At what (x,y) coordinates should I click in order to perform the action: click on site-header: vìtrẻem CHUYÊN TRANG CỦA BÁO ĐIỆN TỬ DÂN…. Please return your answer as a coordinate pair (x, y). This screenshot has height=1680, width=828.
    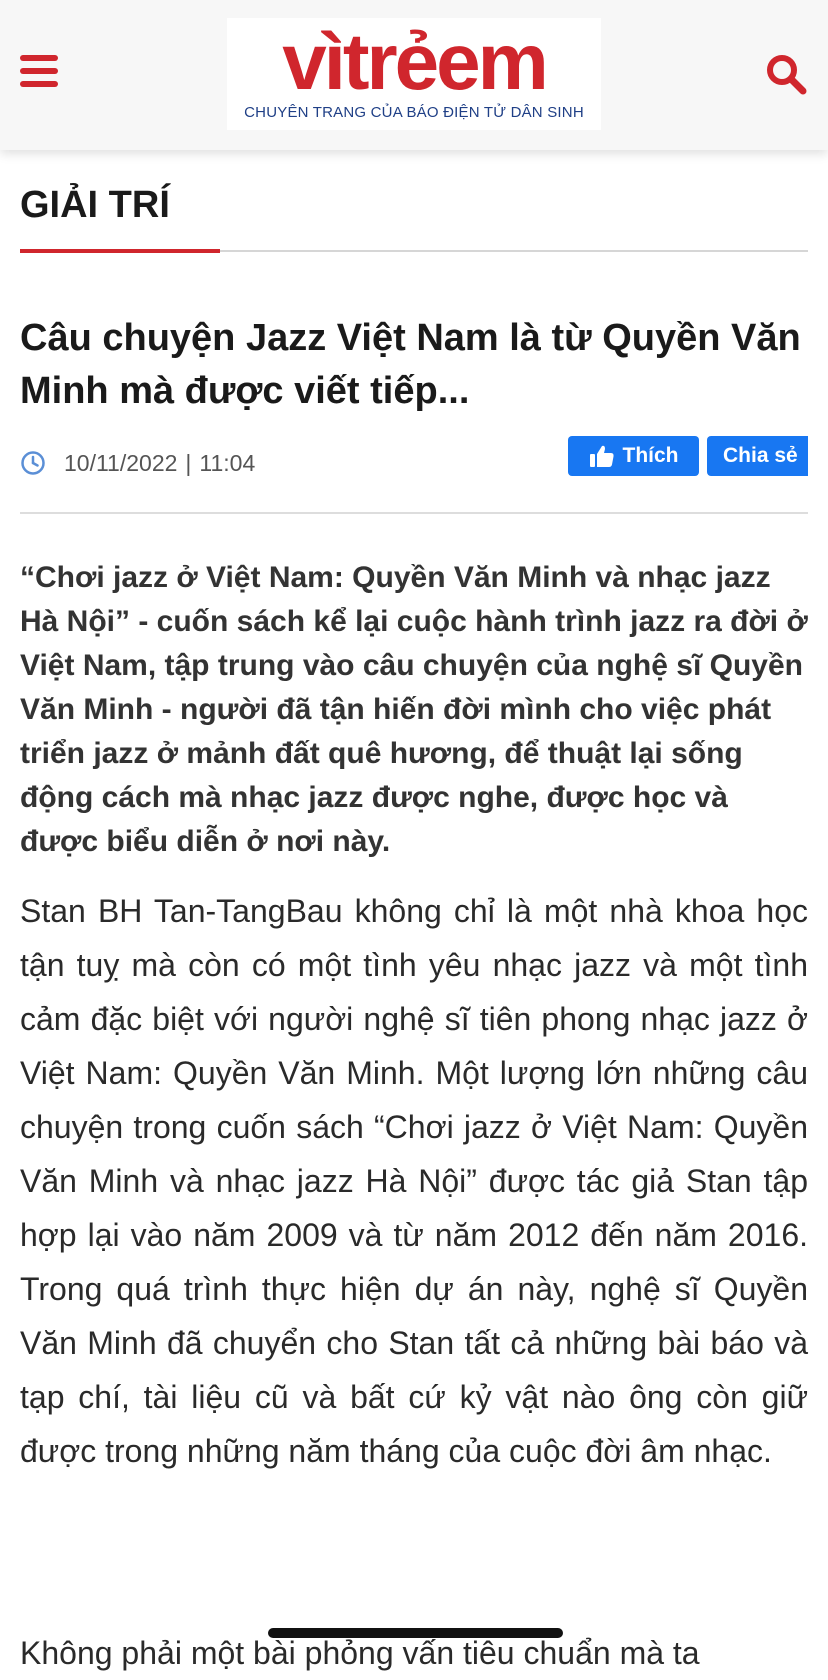
    Looking at the image, I should click on (414, 75).